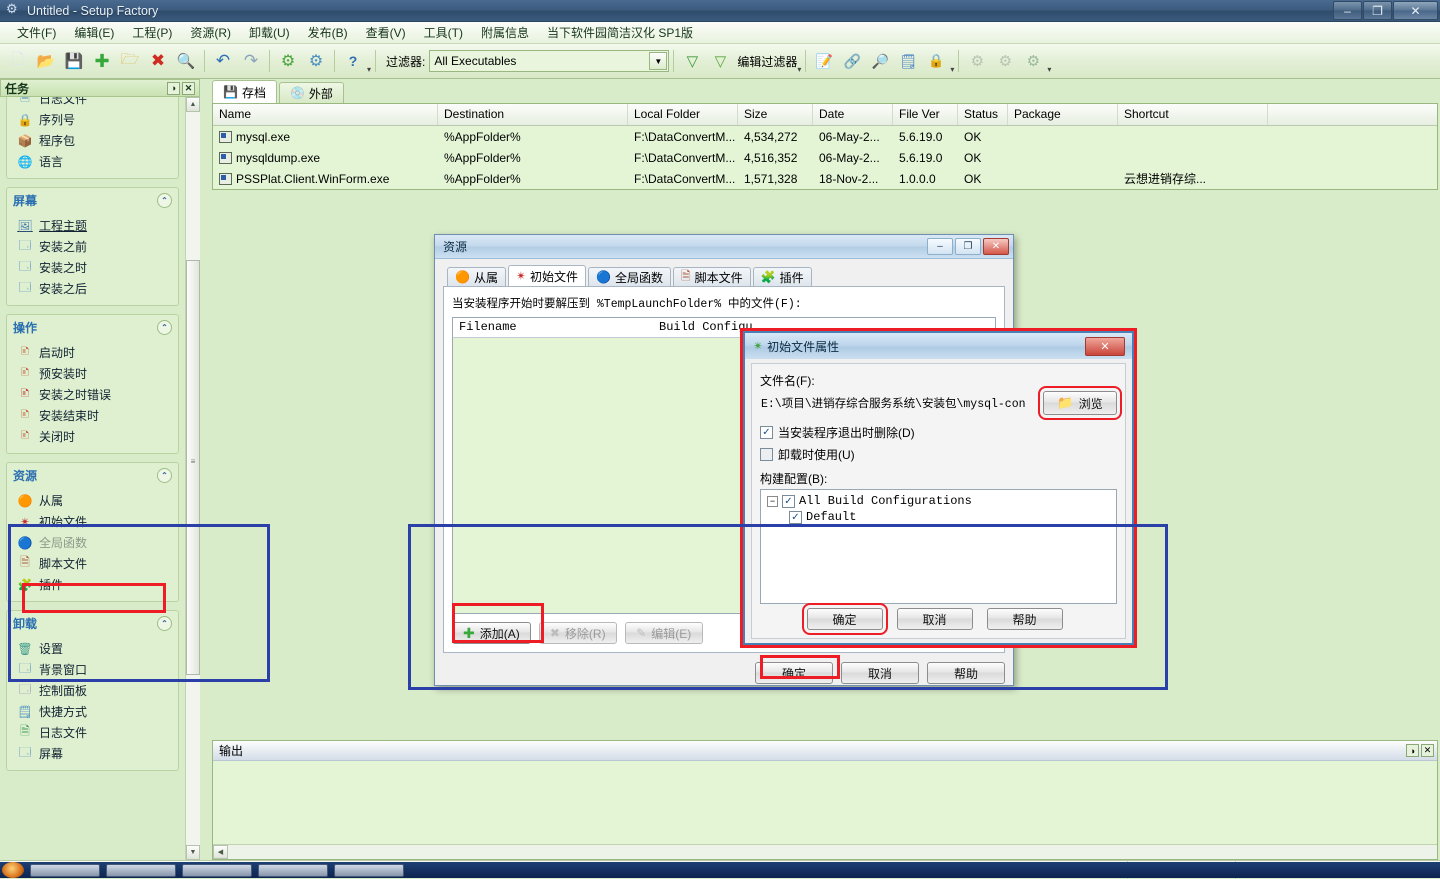  What do you see at coordinates (369, 69) in the screenshot?
I see `toolbar-overflow-1: ▾` at bounding box center [369, 69].